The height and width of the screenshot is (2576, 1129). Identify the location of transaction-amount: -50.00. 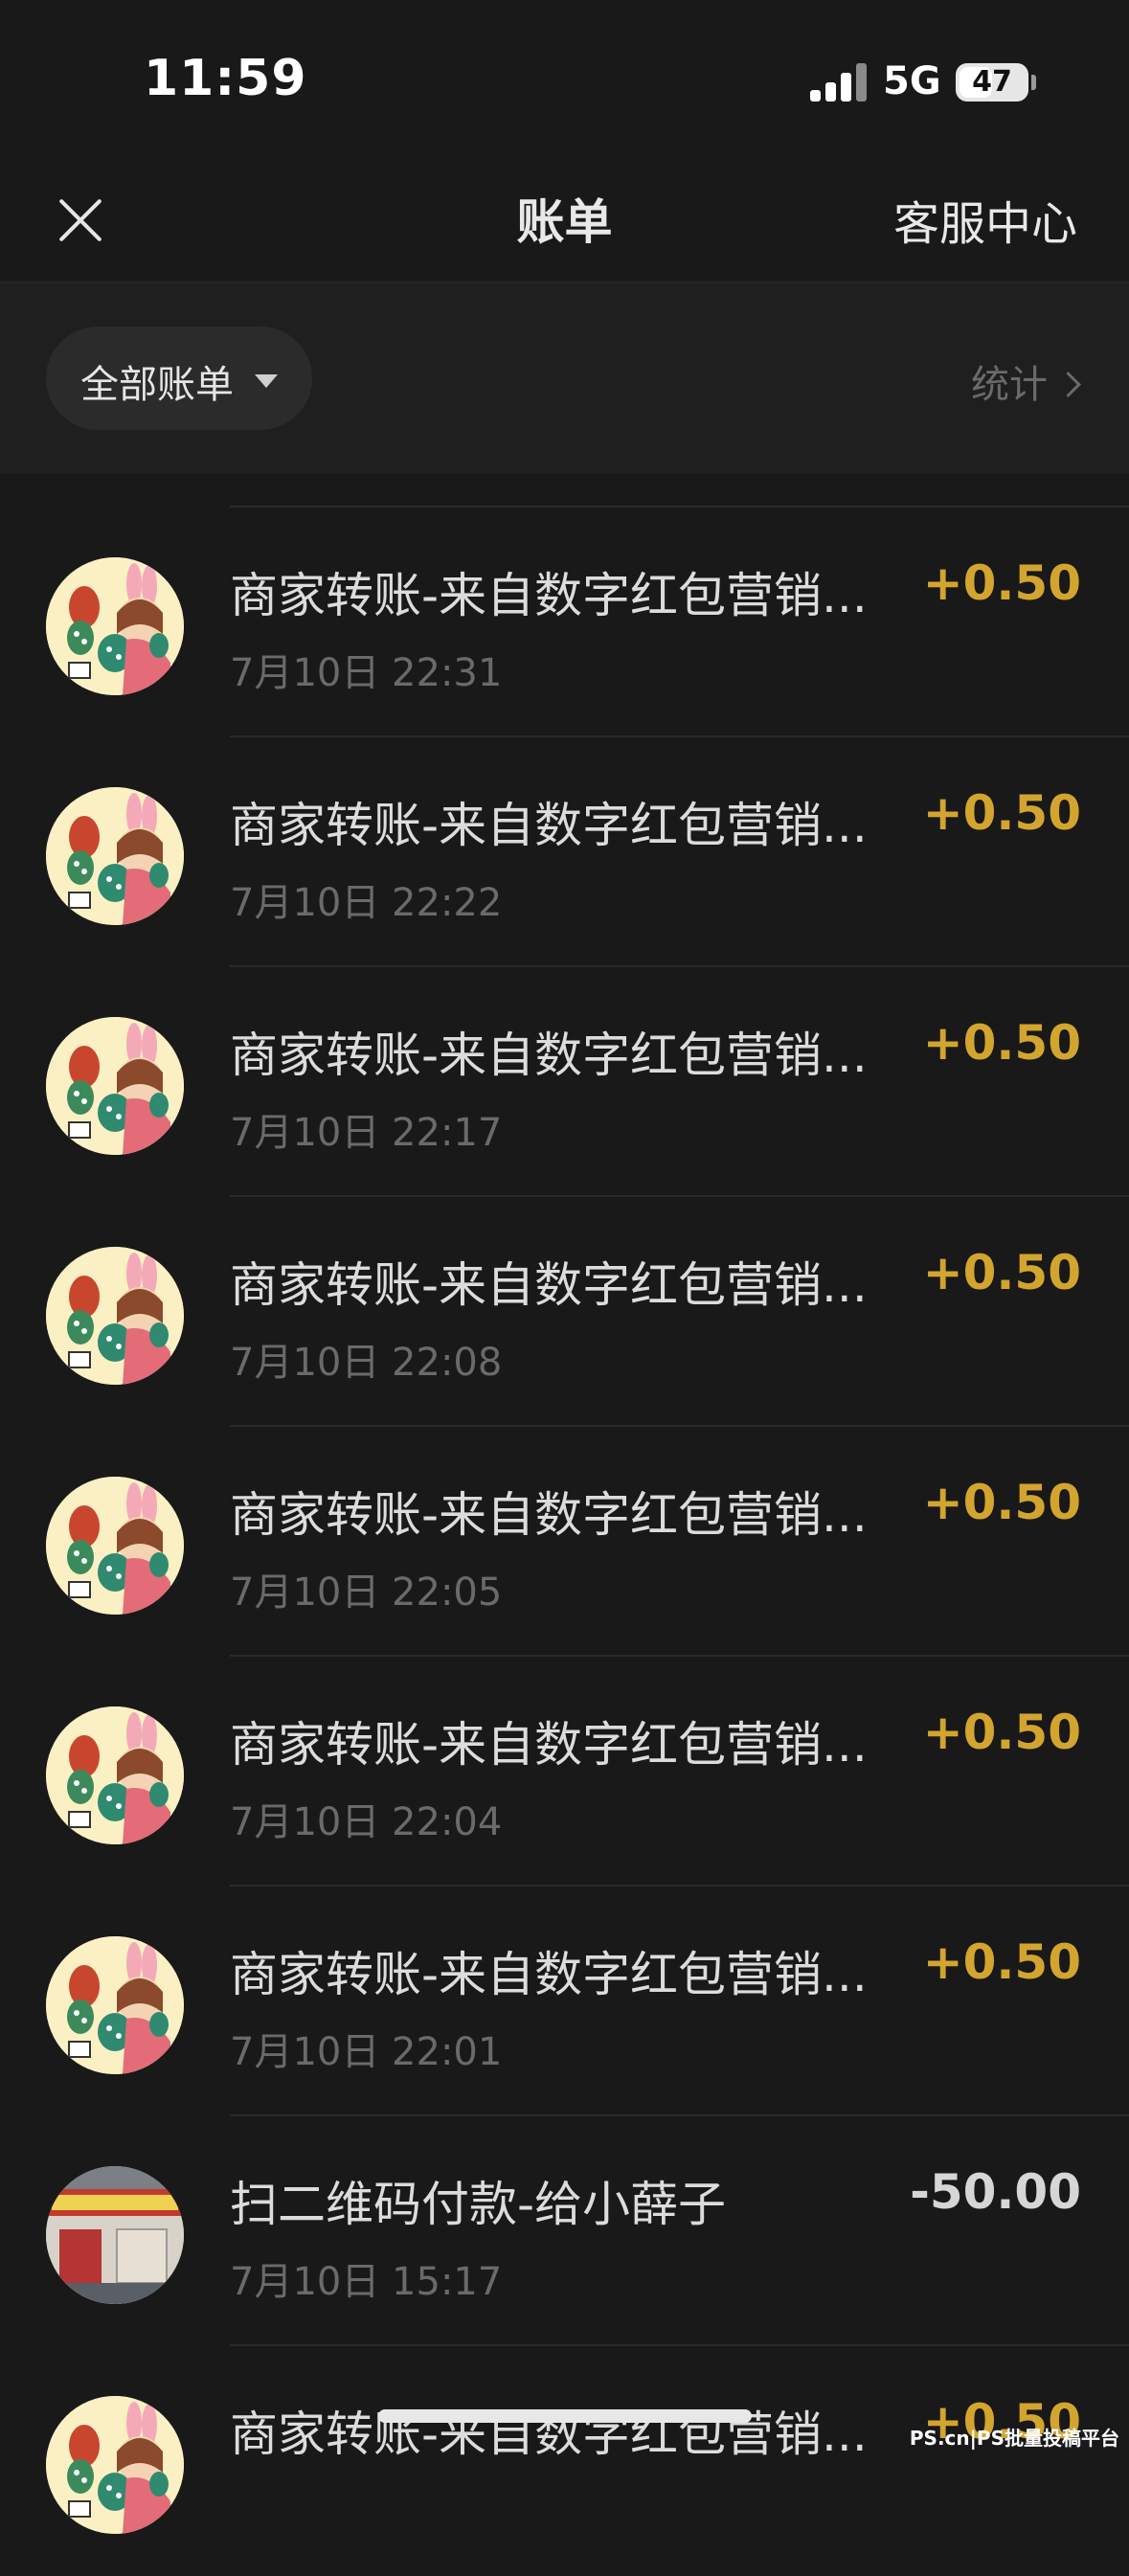
(995, 2192).